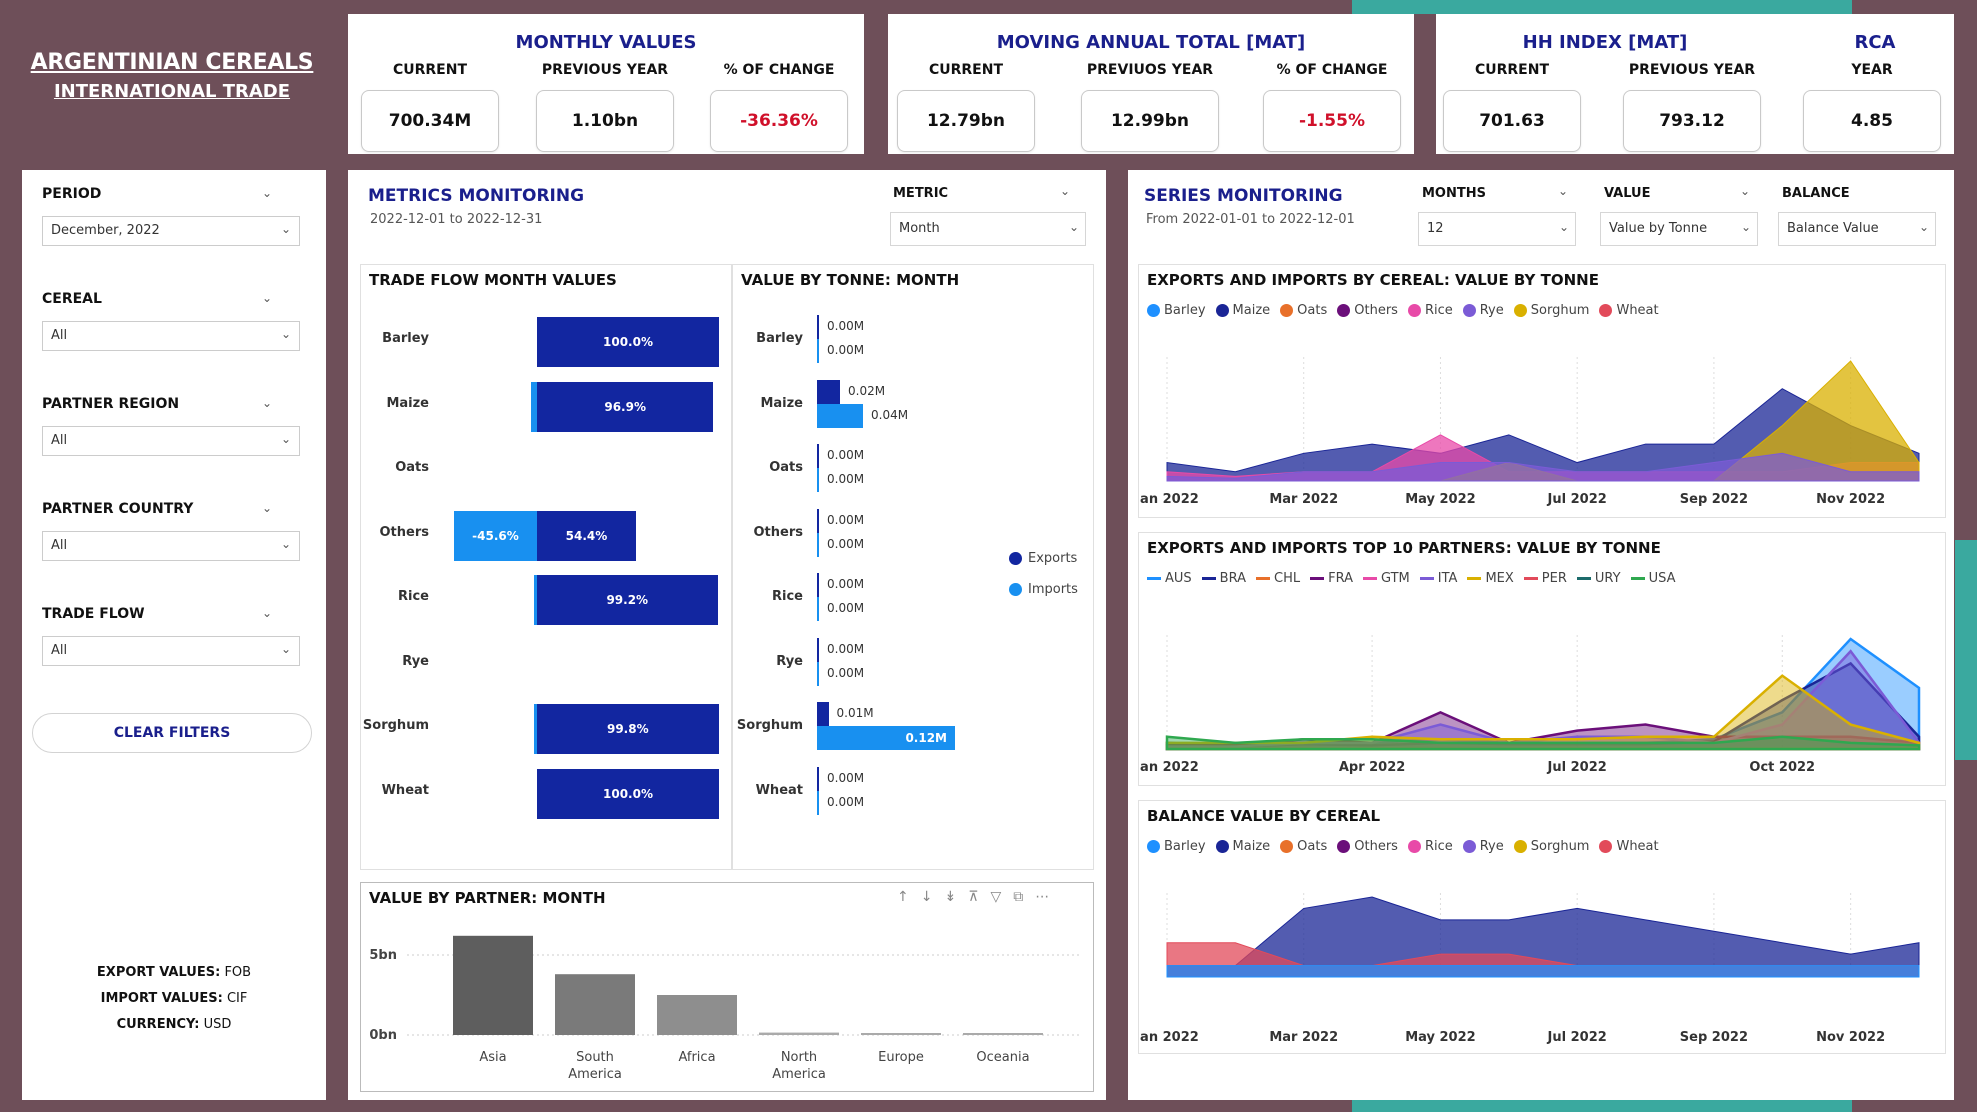  What do you see at coordinates (171, 336) in the screenshot?
I see `cereal-select: All ⌄` at bounding box center [171, 336].